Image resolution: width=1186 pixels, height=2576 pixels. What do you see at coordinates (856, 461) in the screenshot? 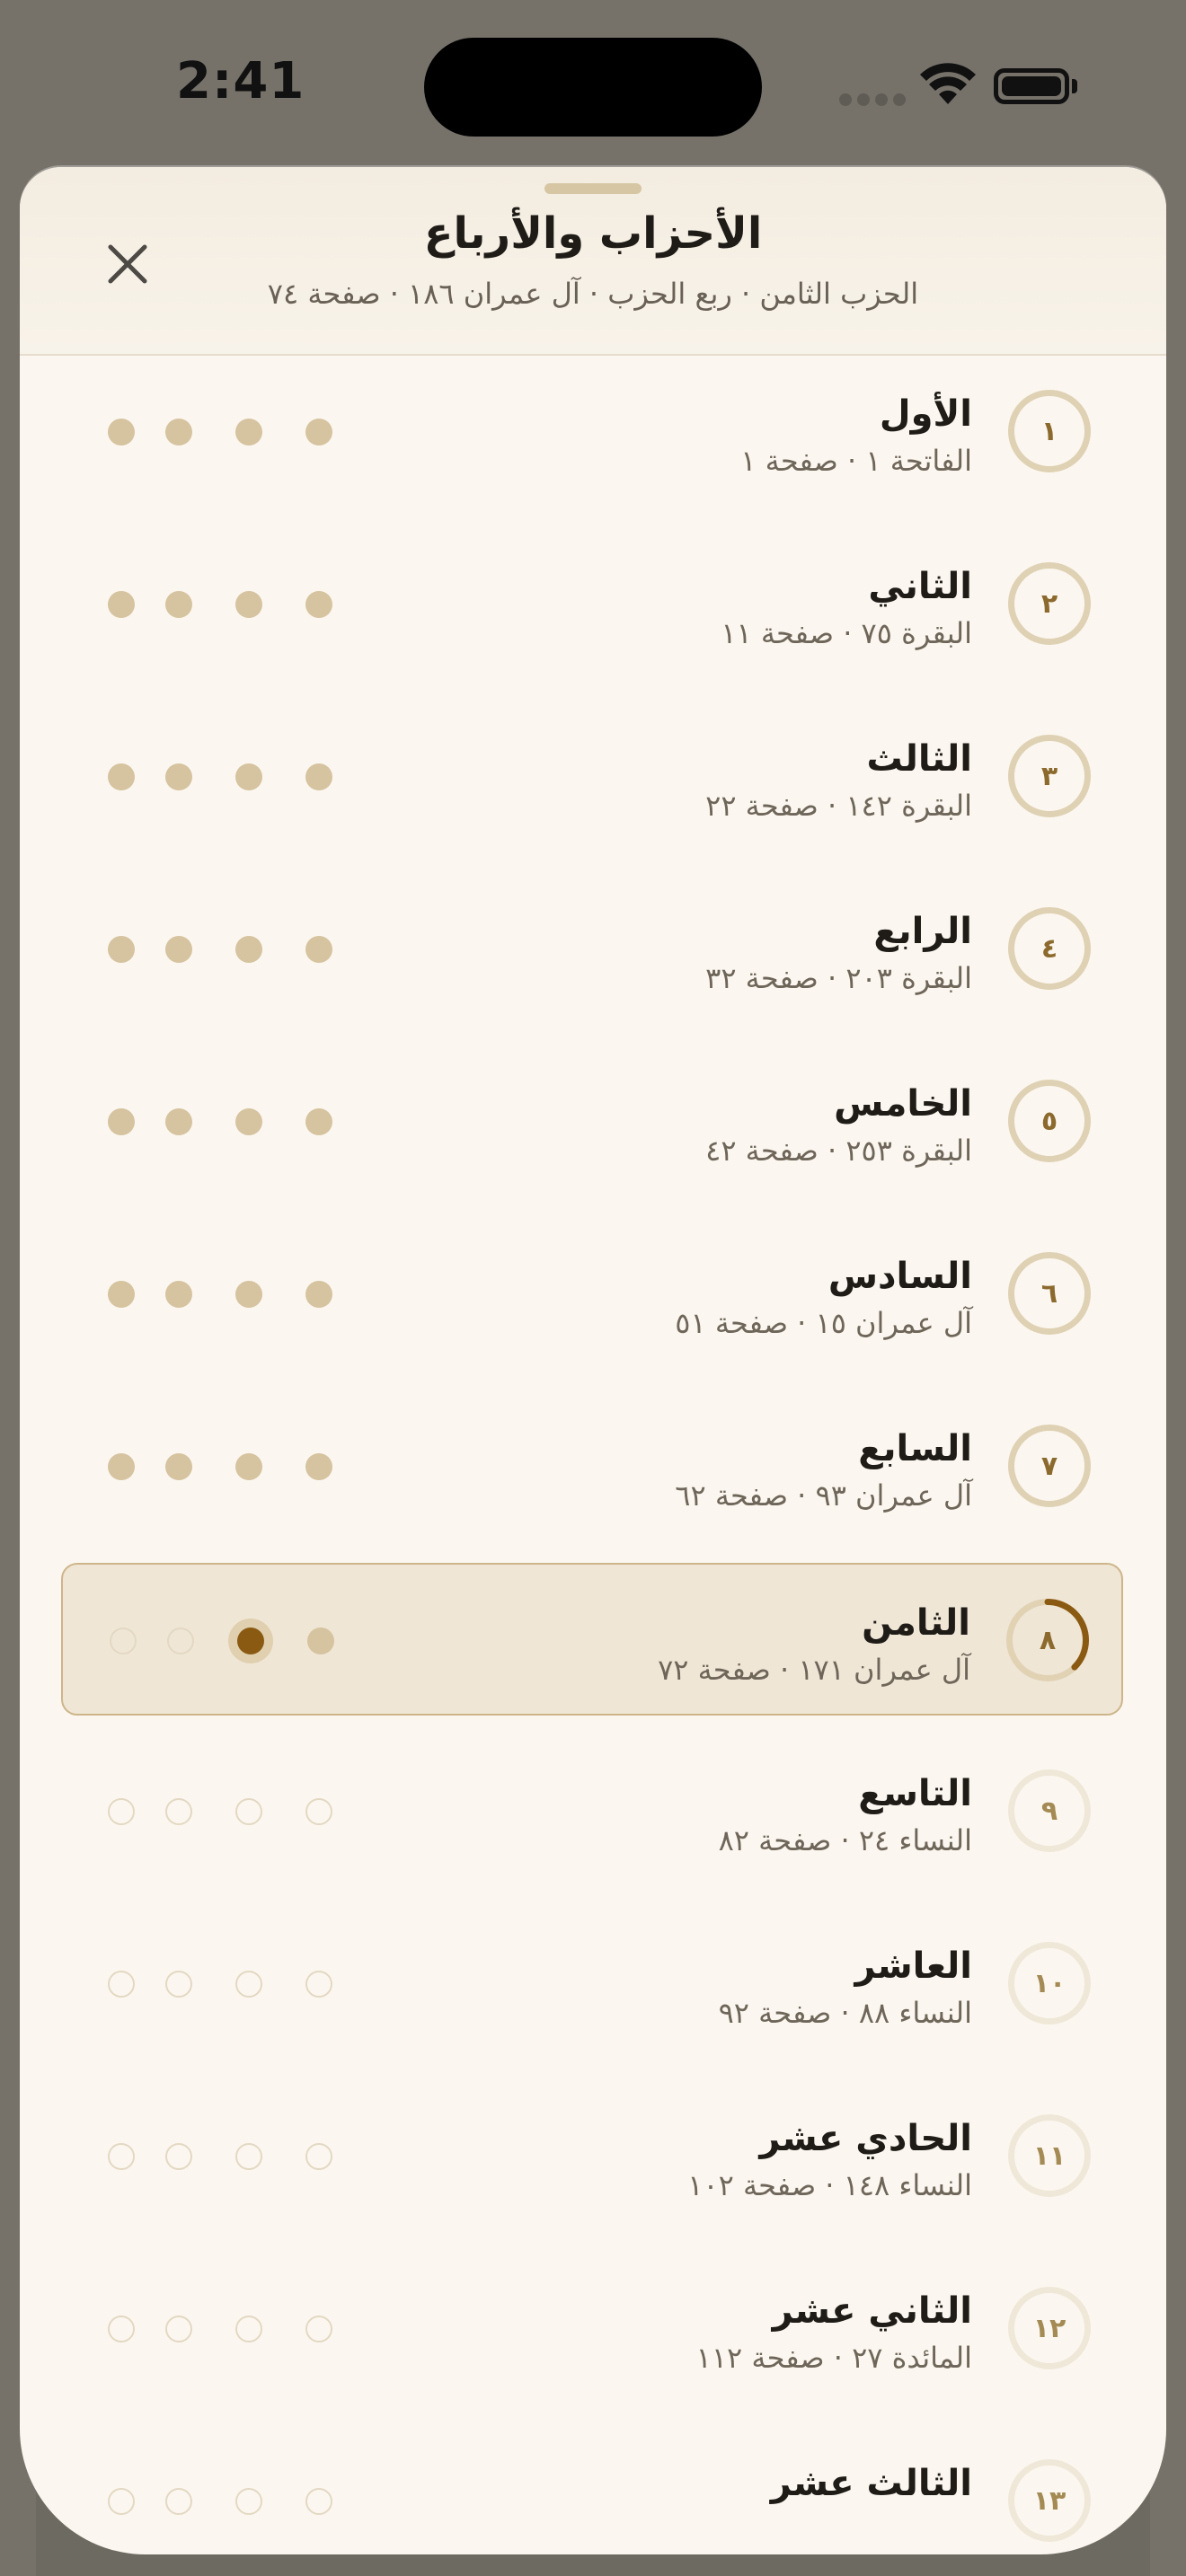
I see `hizb-start-detail: الفاتحة ١ · صفحة ١` at bounding box center [856, 461].